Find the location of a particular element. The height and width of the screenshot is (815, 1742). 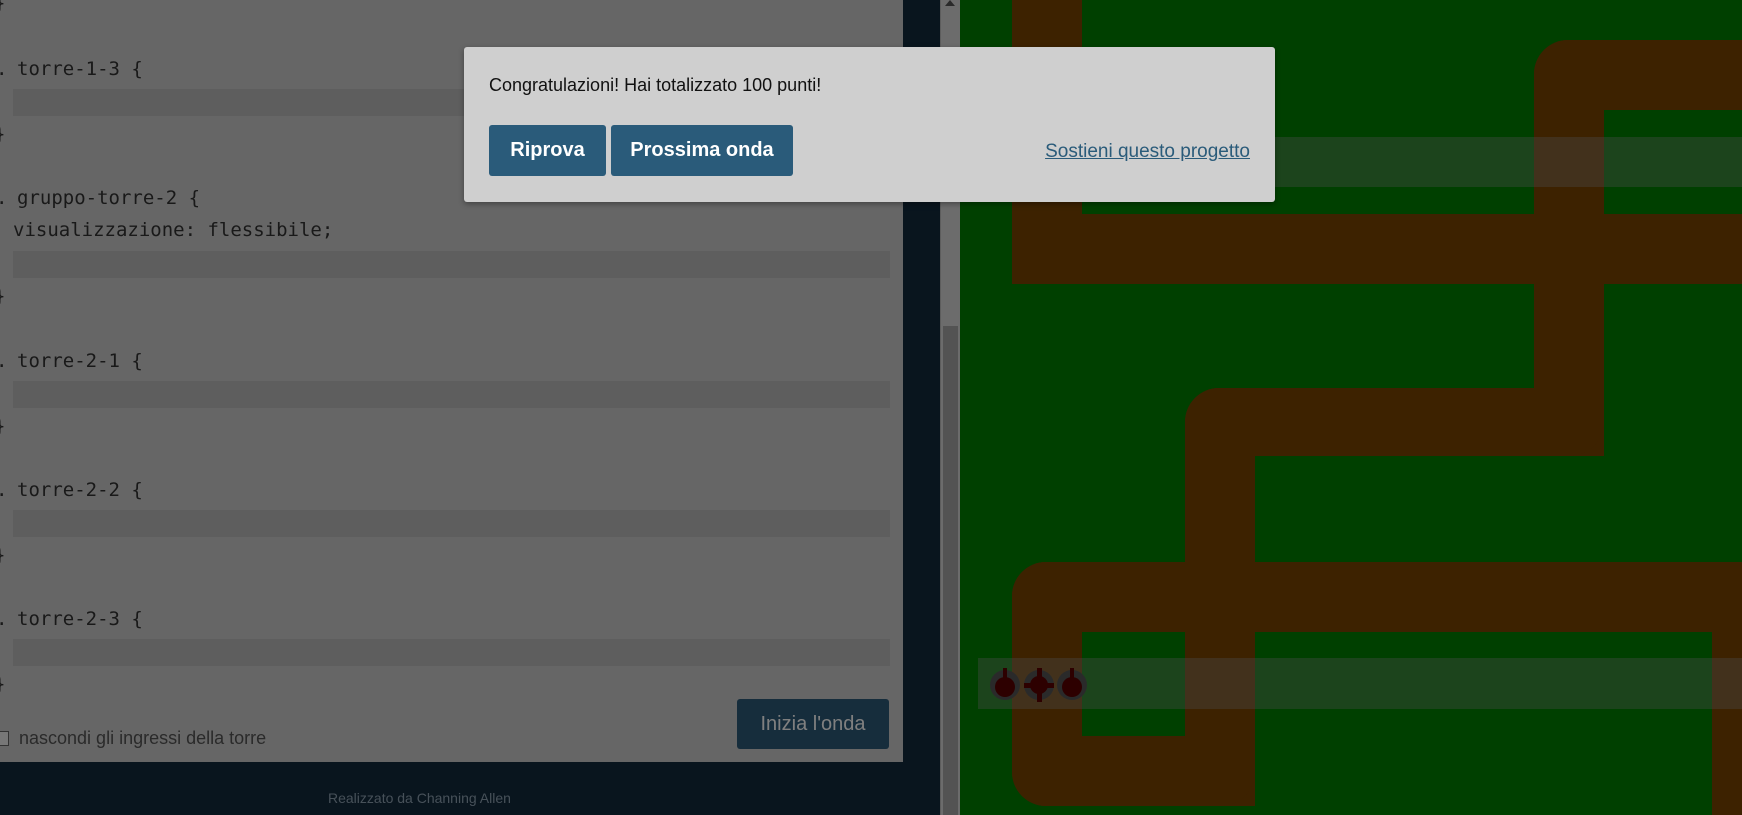

next-wave-button: Prossima onda is located at coordinates (702, 150).